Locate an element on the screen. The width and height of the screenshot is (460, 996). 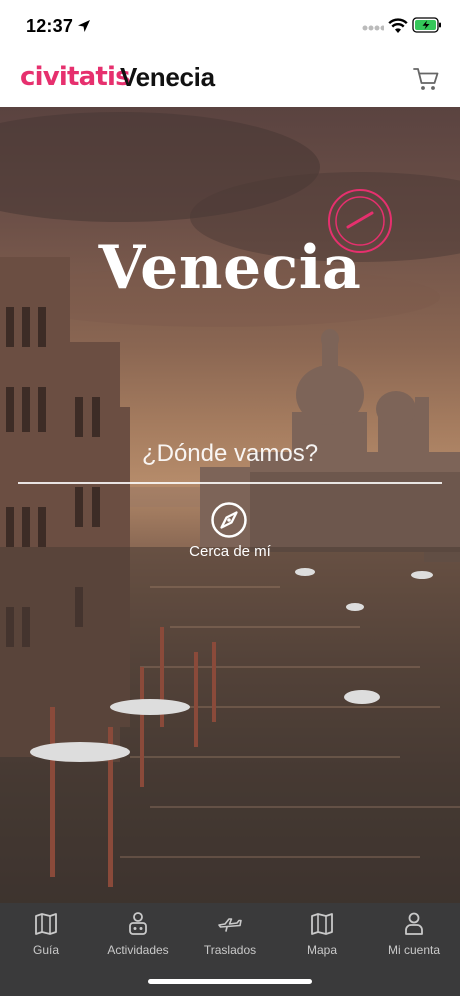
brand-logo: civitatis is located at coordinates (75, 77).